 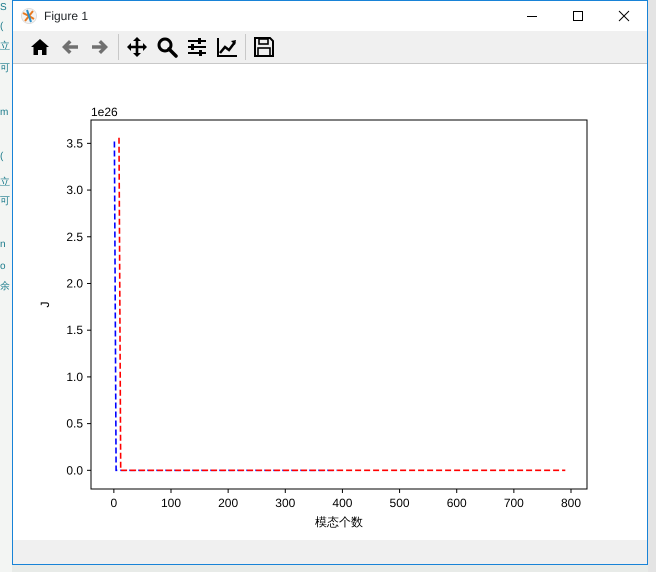 I want to click on tick-label: 3.0, so click(x=74, y=190).